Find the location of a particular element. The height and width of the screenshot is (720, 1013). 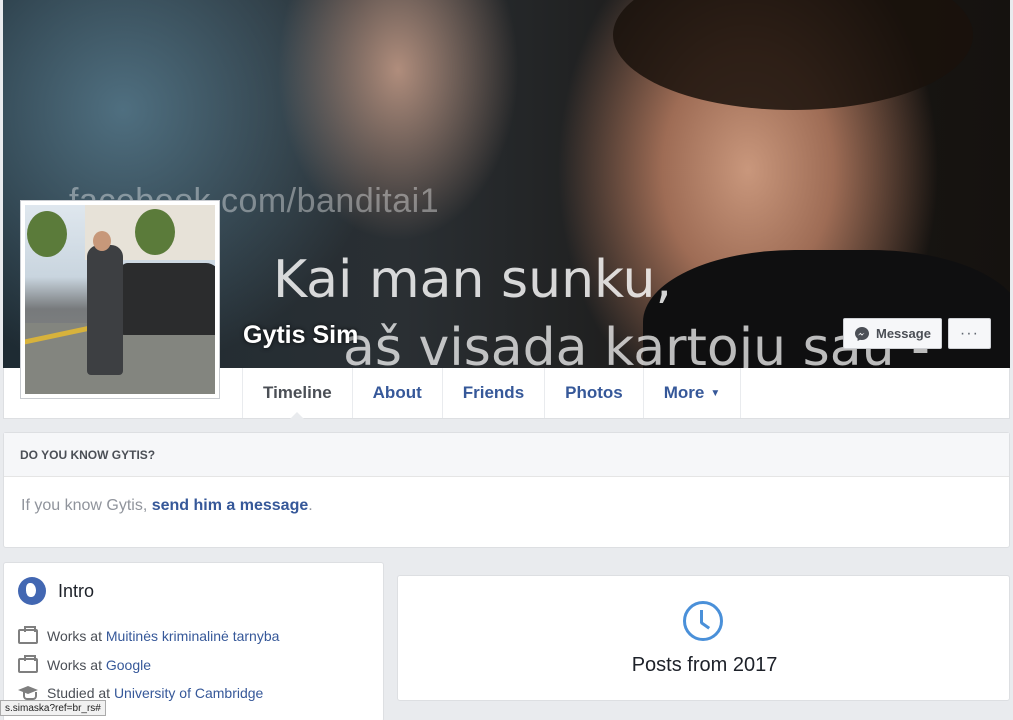

intro-heading: Intro is located at coordinates (56, 591).